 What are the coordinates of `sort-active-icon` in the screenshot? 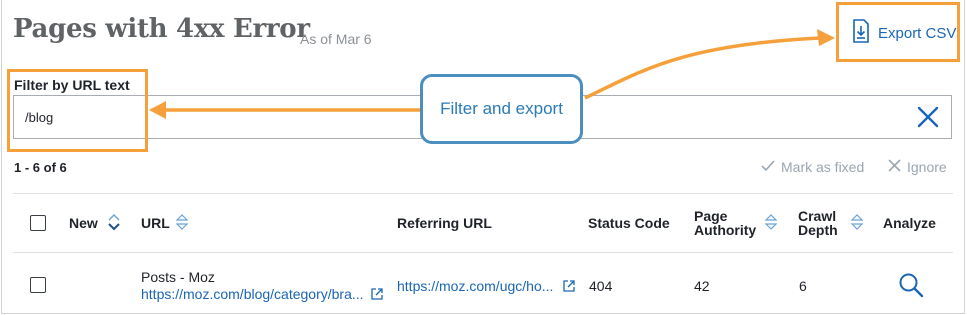 It's located at (114, 222).